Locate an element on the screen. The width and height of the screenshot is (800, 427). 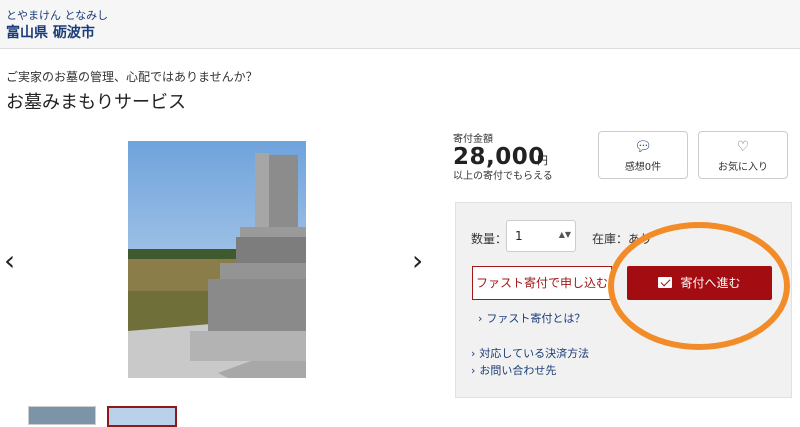
stepper-icon: ▲▼ is located at coordinates (564, 234).